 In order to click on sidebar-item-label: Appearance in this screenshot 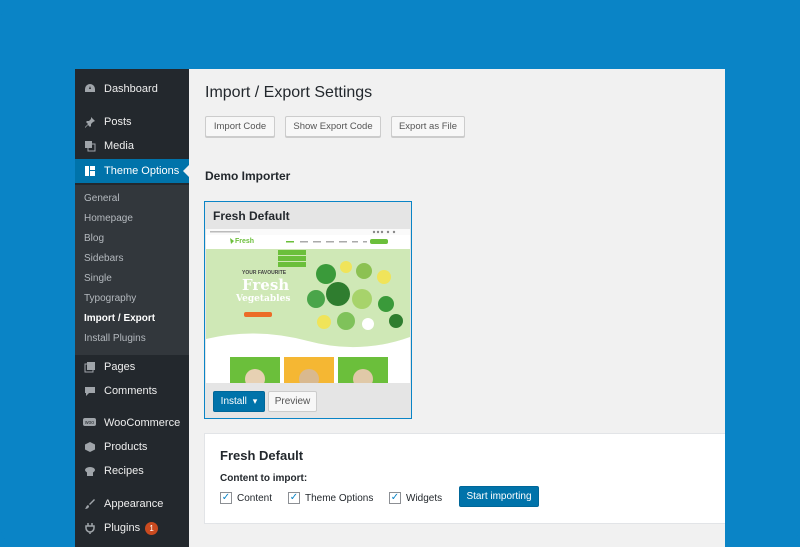, I will do `click(134, 504)`.